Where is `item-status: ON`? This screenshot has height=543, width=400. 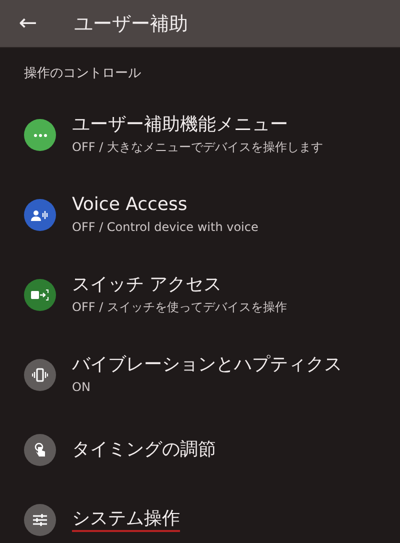 item-status: ON is located at coordinates (82, 387).